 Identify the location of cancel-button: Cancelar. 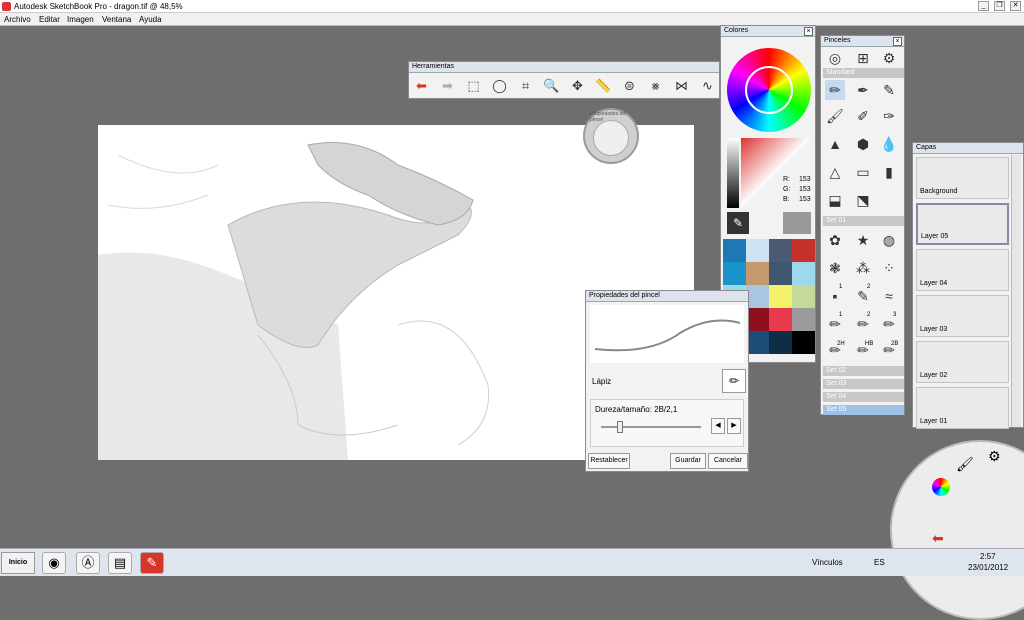
(728, 461).